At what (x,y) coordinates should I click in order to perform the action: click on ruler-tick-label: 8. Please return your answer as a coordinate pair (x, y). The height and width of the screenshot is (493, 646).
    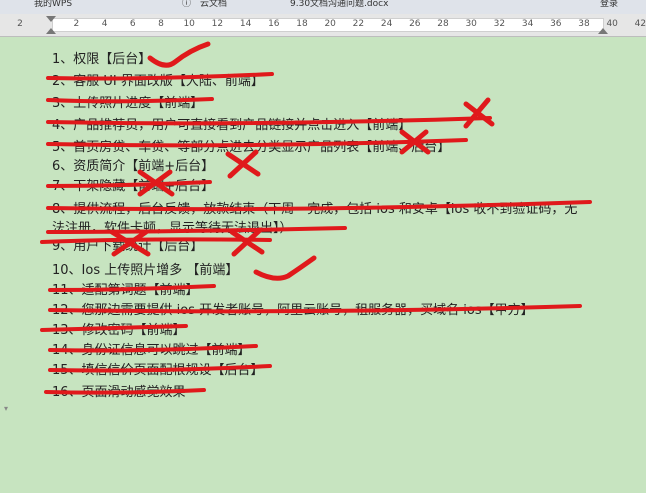
    Looking at the image, I should click on (161, 24).